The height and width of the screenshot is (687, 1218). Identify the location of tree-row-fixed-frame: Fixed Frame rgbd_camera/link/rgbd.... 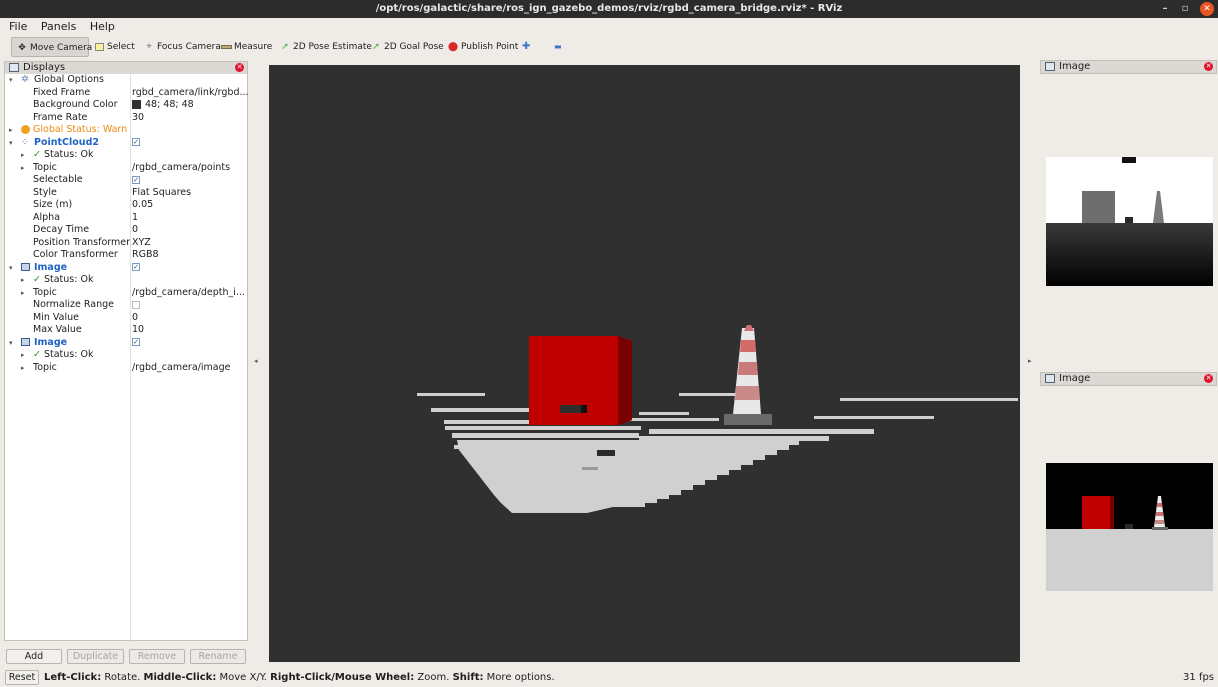
(127, 93).